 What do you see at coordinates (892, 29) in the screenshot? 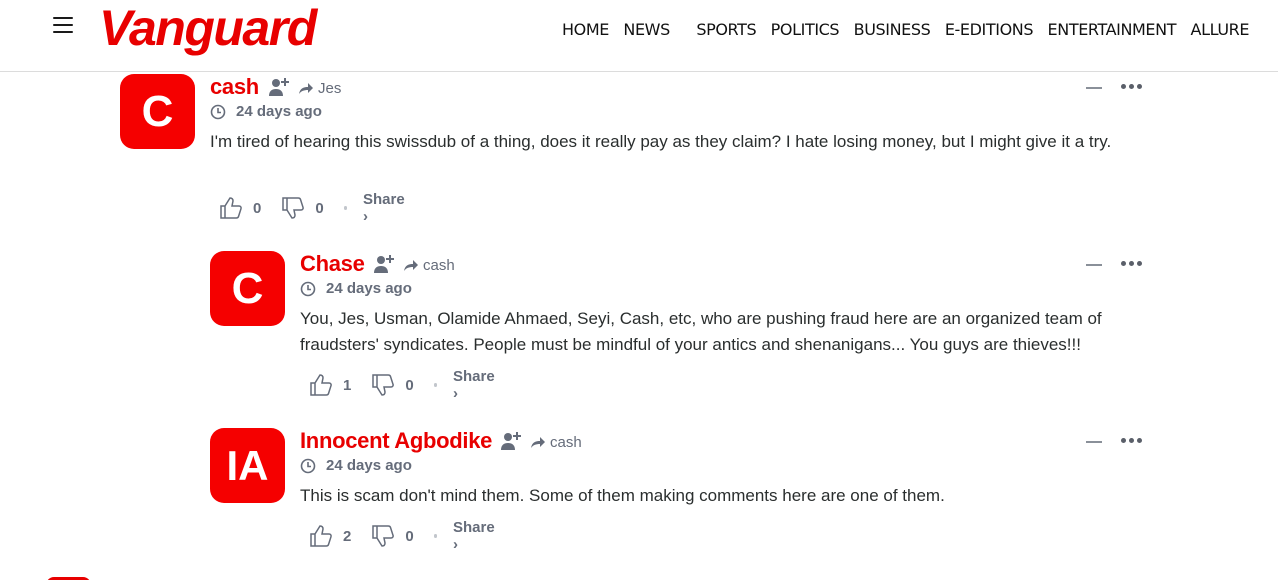
I see `nav-business: BUSINESS` at bounding box center [892, 29].